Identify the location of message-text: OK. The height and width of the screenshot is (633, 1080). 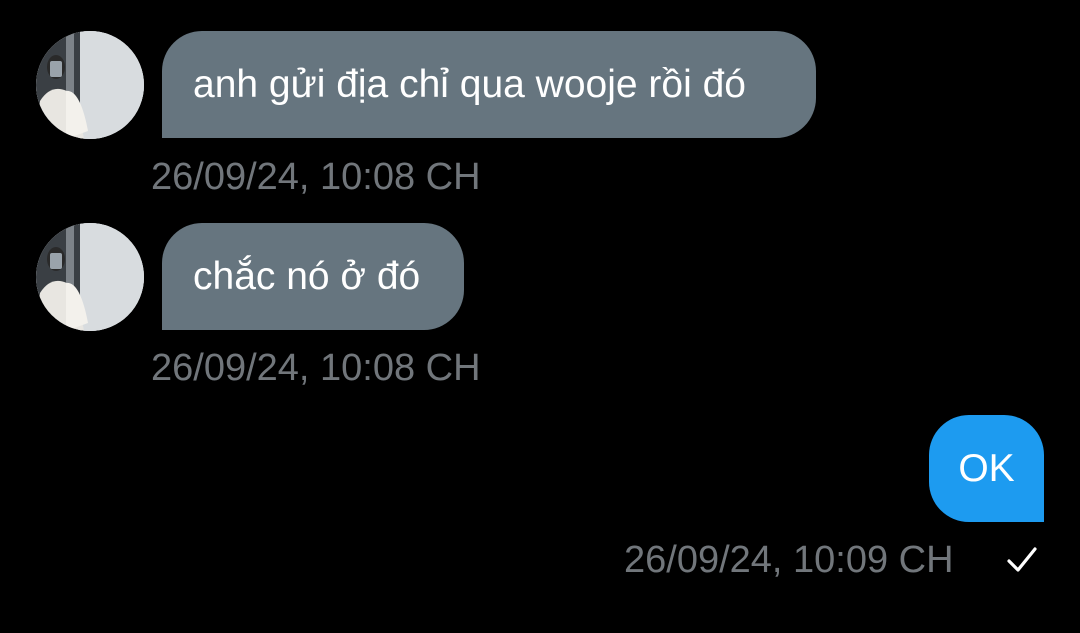
(986, 468).